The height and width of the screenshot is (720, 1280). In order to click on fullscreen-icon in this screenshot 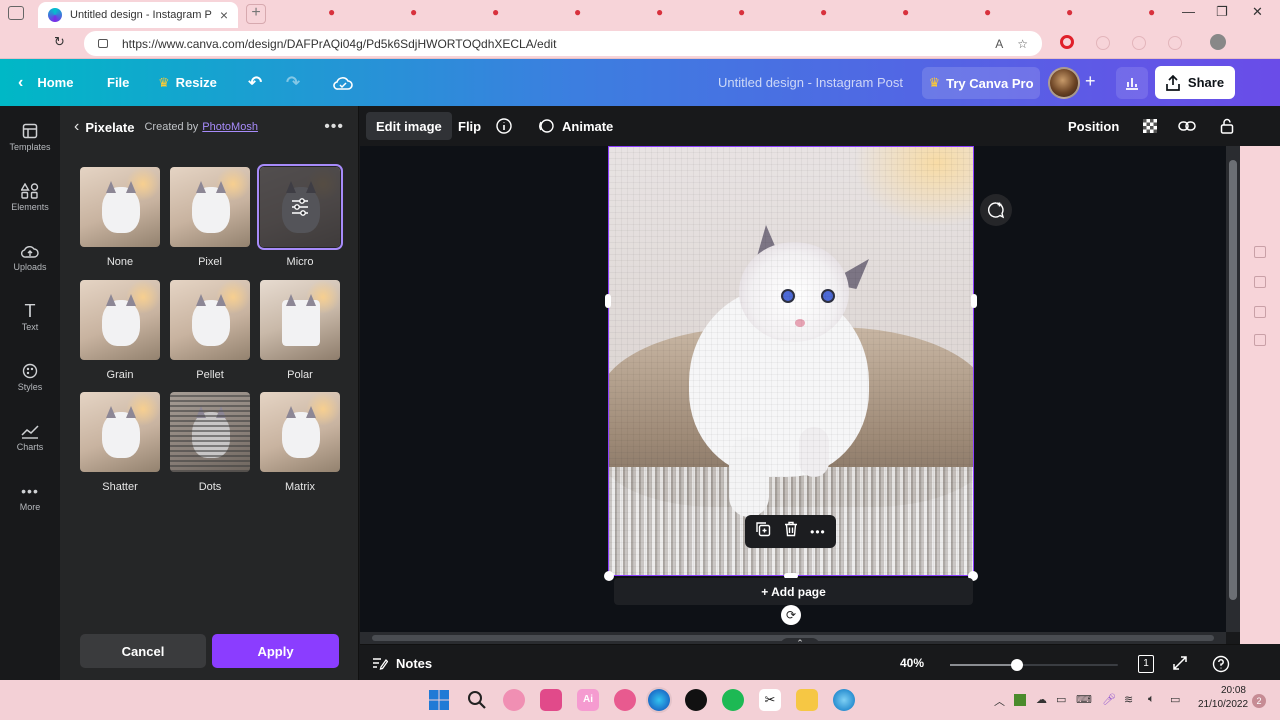, I will do `click(1180, 664)`.